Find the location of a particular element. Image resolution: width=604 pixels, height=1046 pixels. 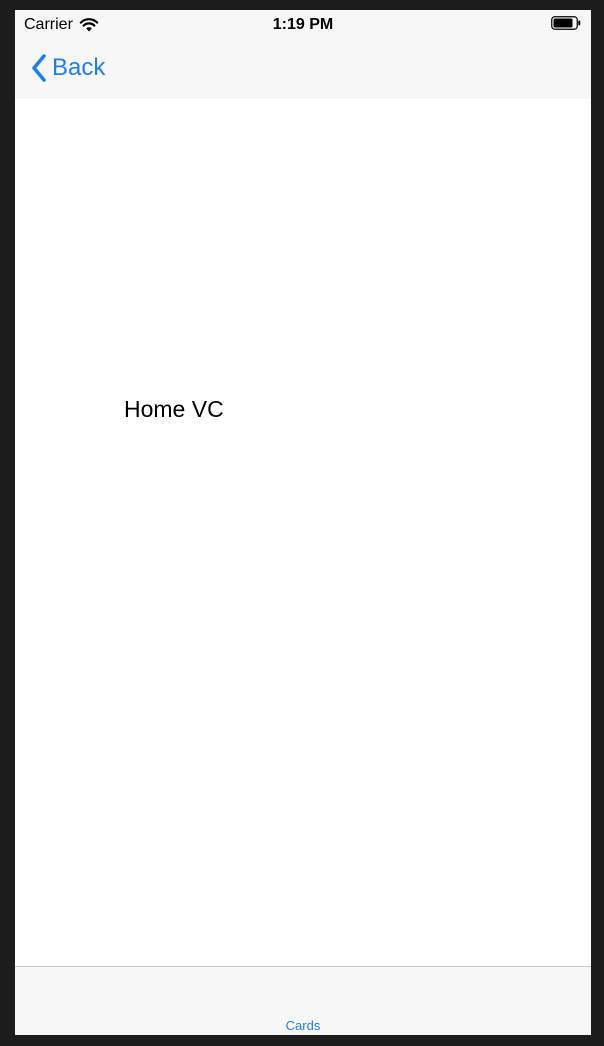

navigation-bar: Back is located at coordinates (303, 69).